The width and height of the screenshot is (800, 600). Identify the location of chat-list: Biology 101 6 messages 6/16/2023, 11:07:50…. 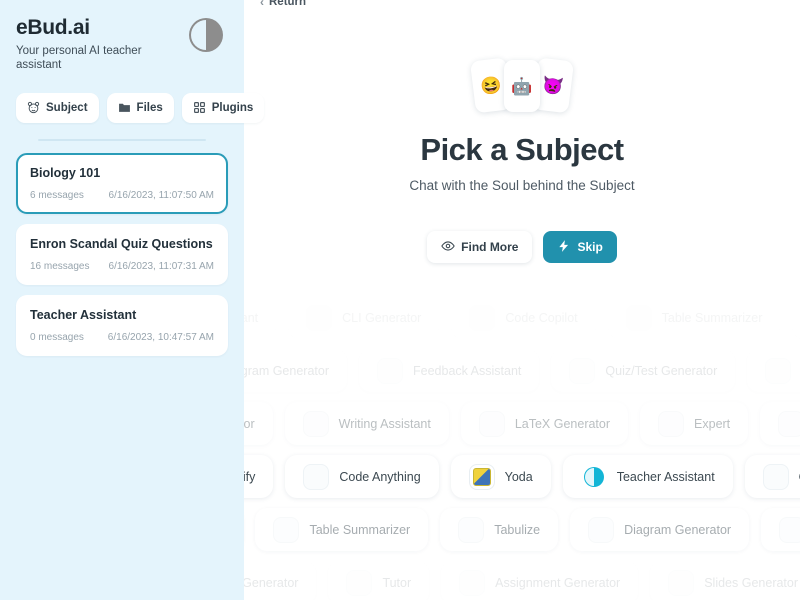
(122, 254).